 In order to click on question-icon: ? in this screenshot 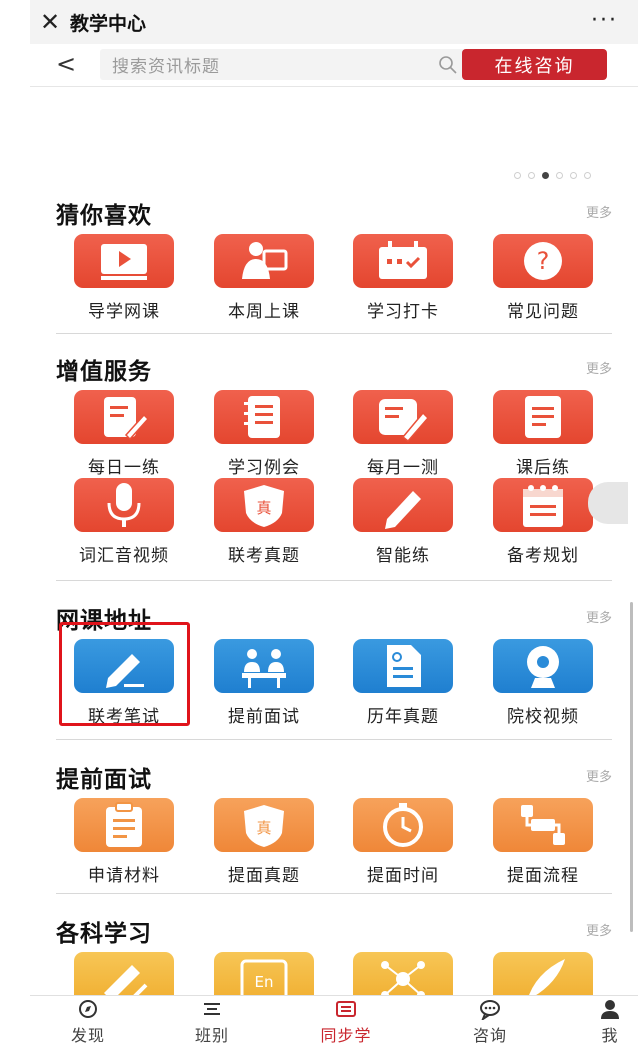, I will do `click(543, 261)`.